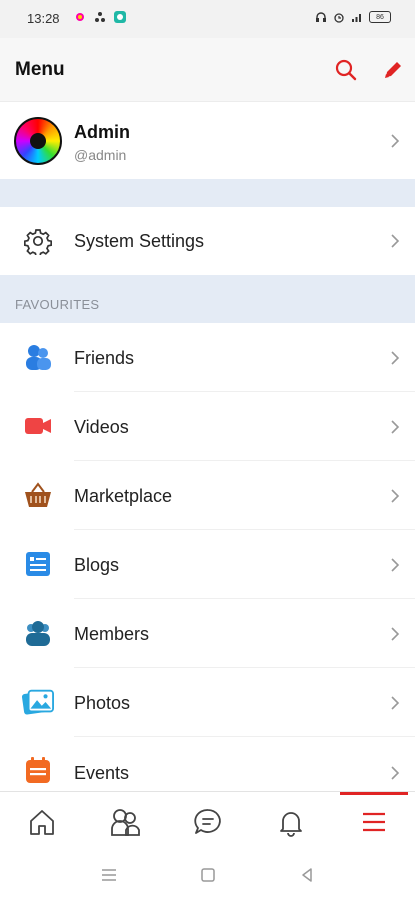 Image resolution: width=415 pixels, height=900 pixels. Describe the element at coordinates (40, 69) in the screenshot. I see `page-title: Menu` at that location.